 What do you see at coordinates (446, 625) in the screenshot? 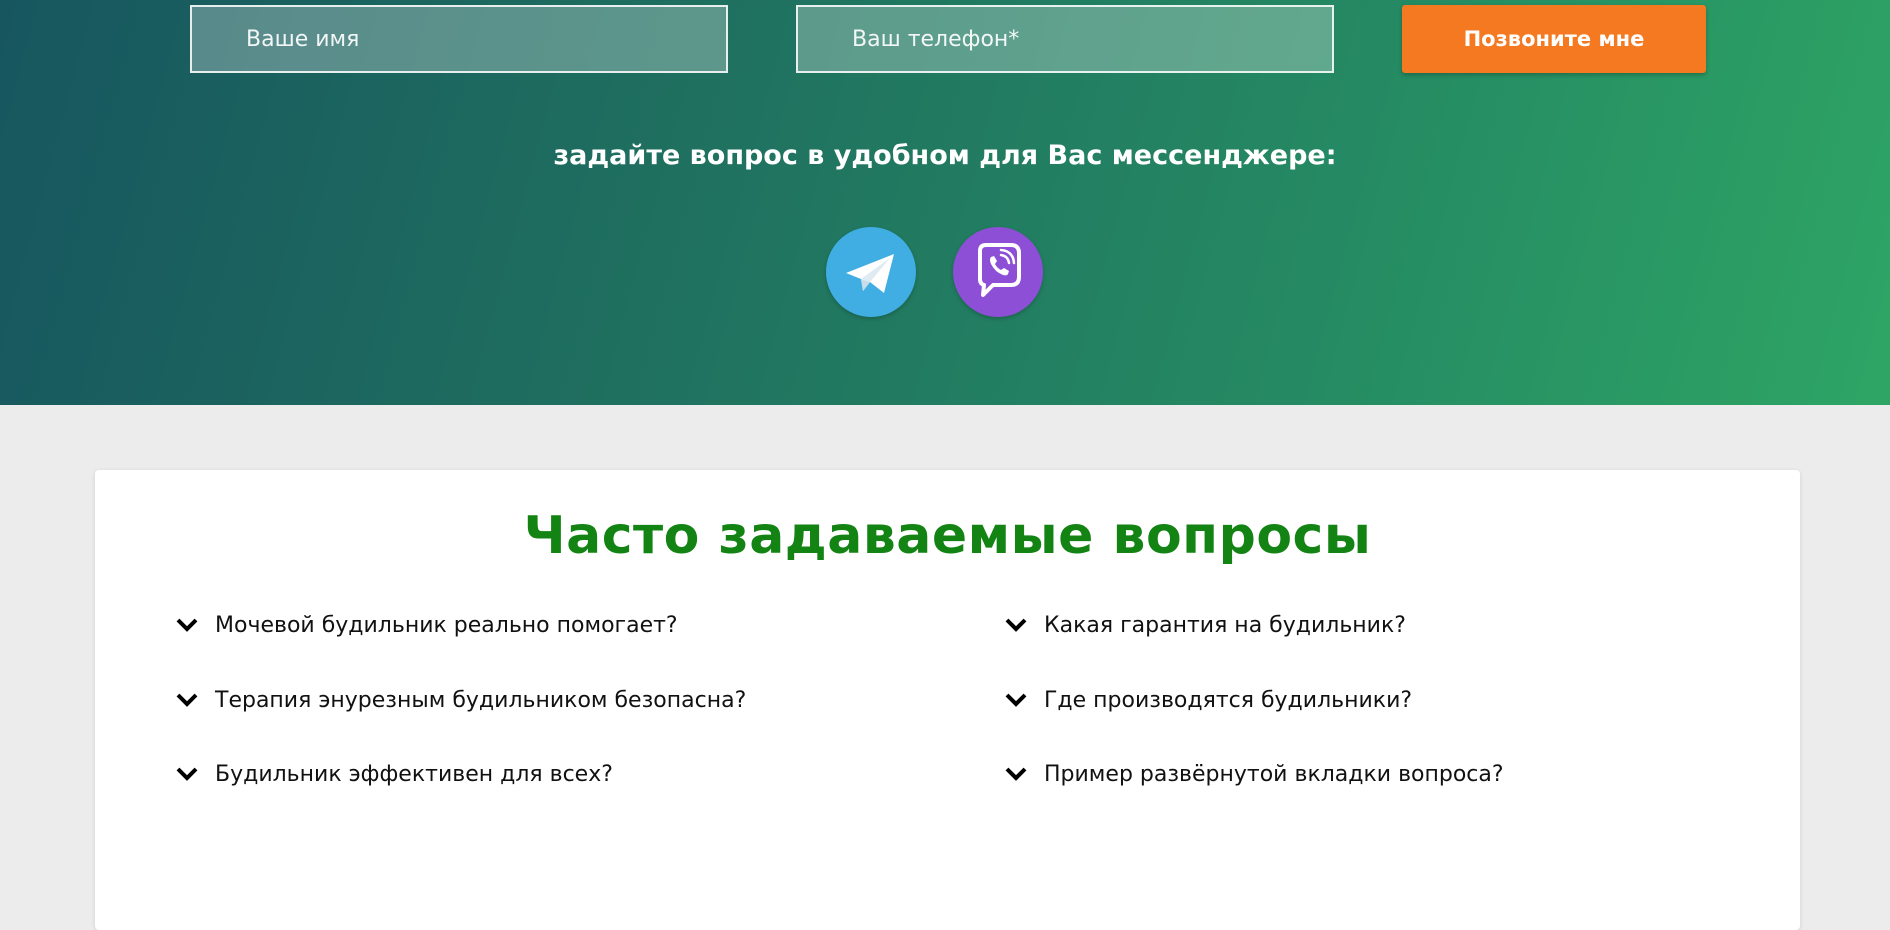
I see `faq-question: Мочевой будильник реально помогает?` at bounding box center [446, 625].